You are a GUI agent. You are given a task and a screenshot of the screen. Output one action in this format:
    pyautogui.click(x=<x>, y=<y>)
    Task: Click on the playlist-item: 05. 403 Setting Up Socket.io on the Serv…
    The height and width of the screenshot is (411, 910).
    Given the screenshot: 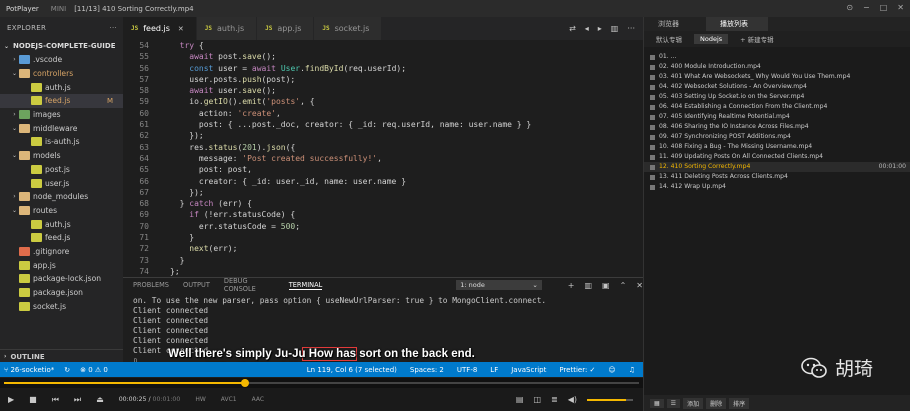 What is the action you would take?
    pyautogui.click(x=777, y=97)
    